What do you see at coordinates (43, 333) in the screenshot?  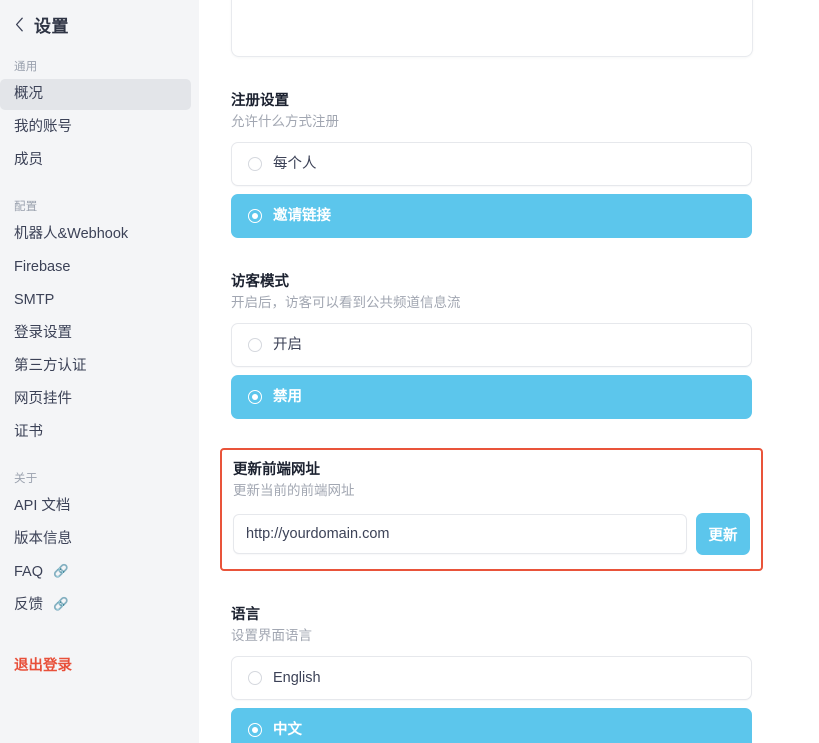 I see `sidebar-item-label: 登录设置` at bounding box center [43, 333].